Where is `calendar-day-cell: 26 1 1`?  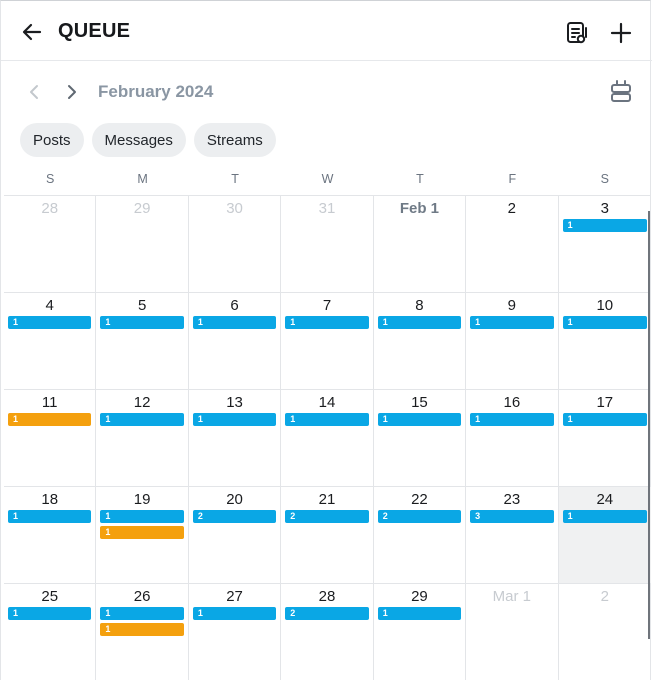
calendar-day-cell: 26 1 1 is located at coordinates (142, 632).